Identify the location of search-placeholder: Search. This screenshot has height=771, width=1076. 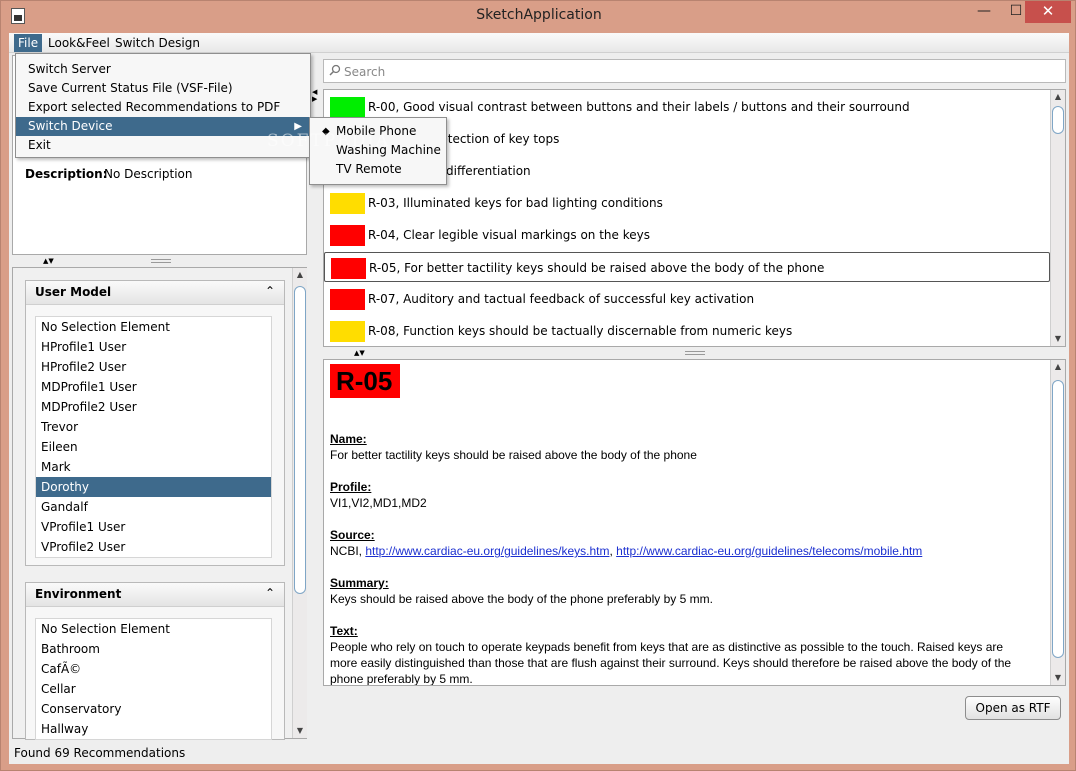
(365, 72).